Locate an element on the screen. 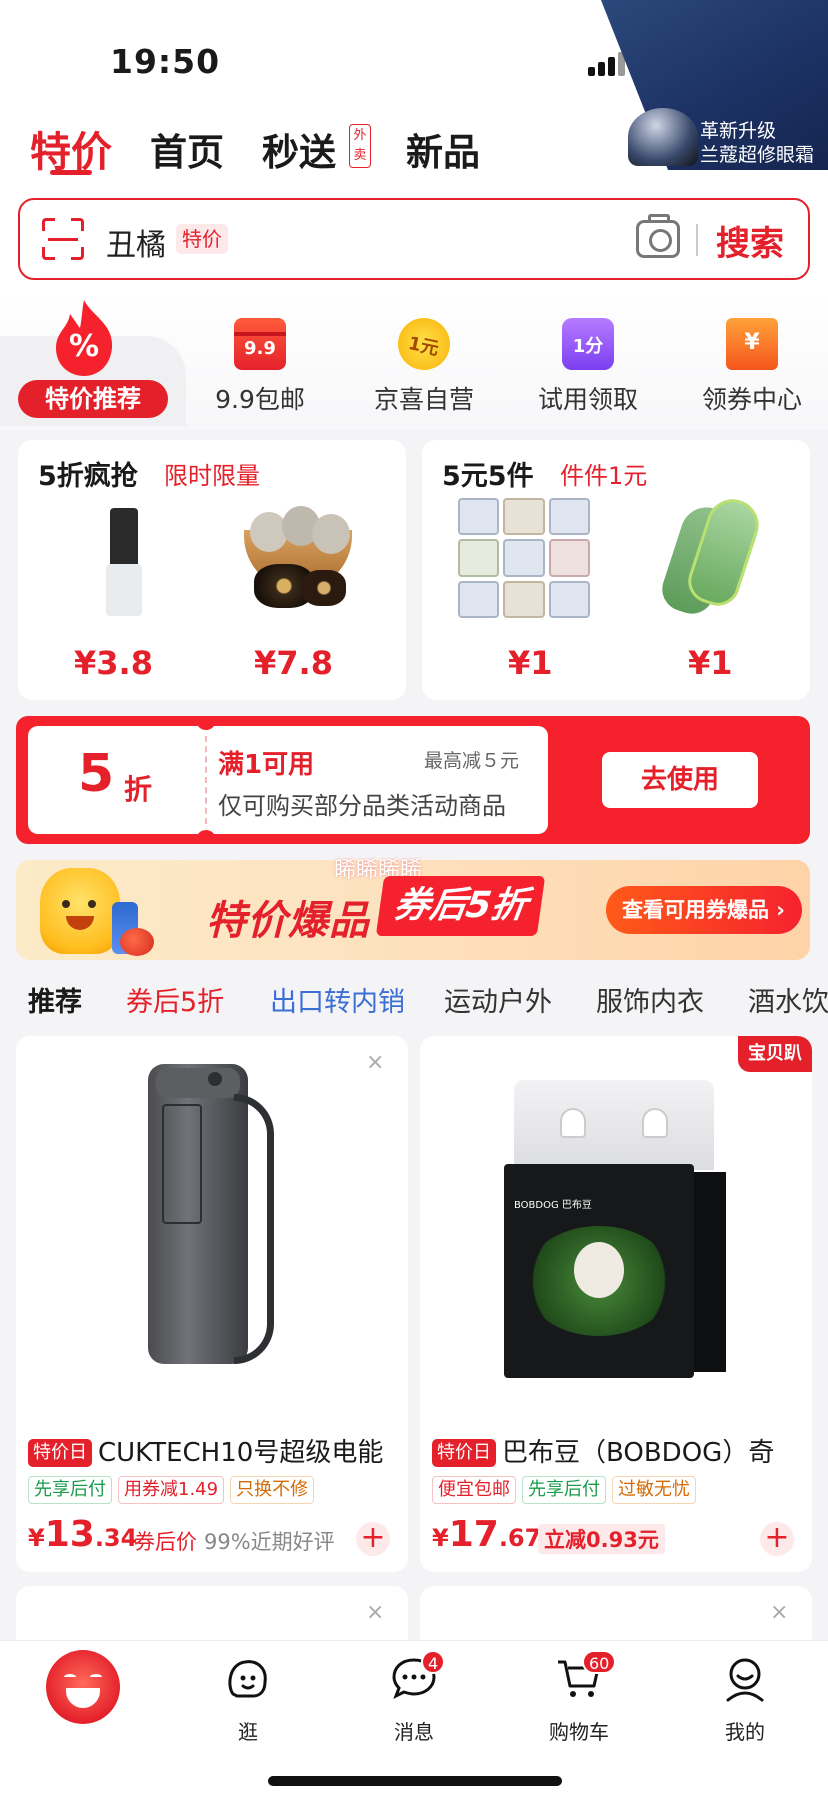  tab-miaosong: 秒送 is located at coordinates (299, 149).